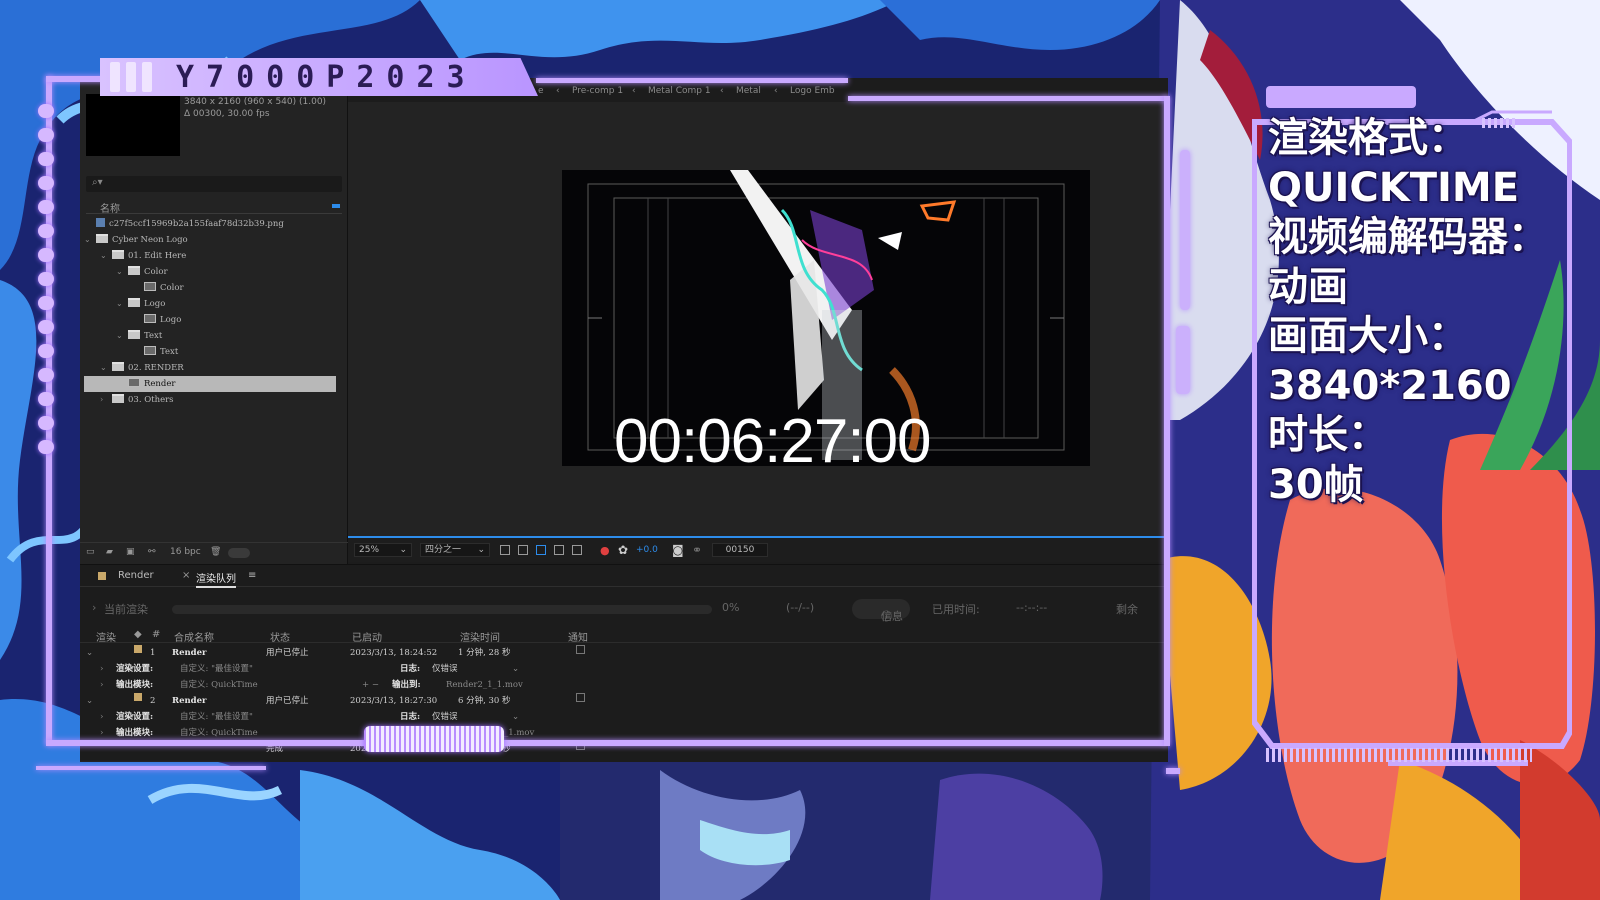 This screenshot has width=1600, height=900. What do you see at coordinates (210, 400) in the screenshot?
I see `project-item-folder: › 03. Others` at bounding box center [210, 400].